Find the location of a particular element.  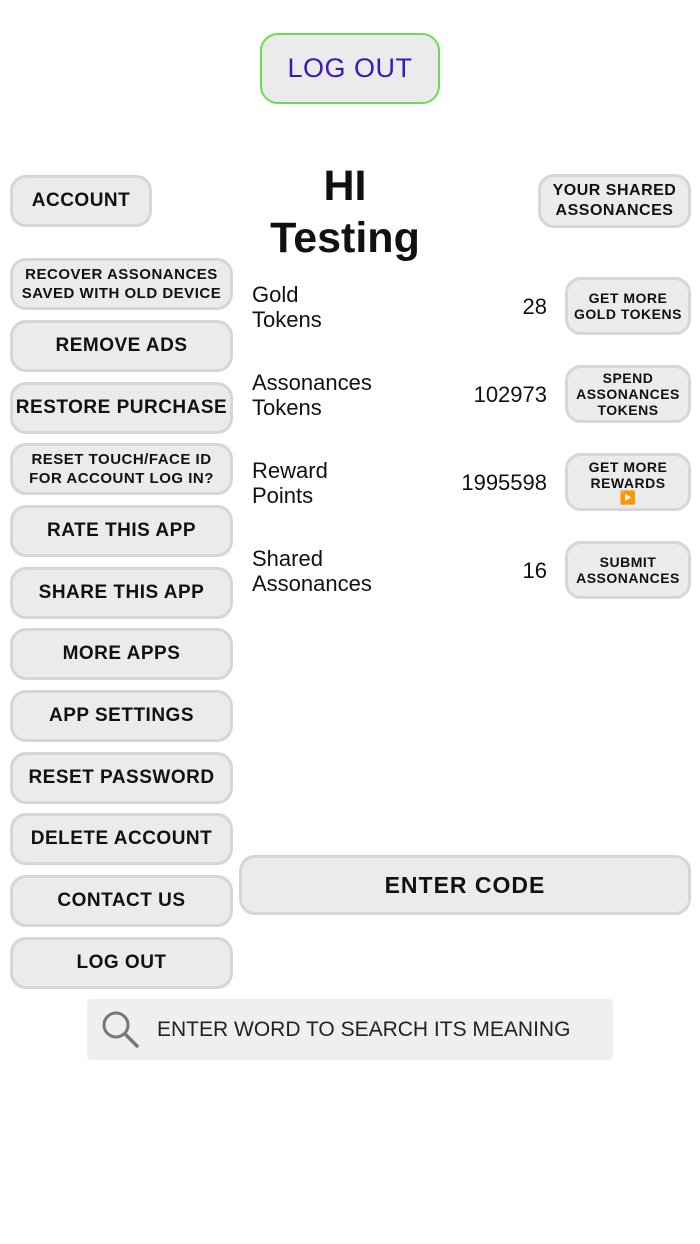

logout-bottom-button: LOG OUT is located at coordinates (121, 963).